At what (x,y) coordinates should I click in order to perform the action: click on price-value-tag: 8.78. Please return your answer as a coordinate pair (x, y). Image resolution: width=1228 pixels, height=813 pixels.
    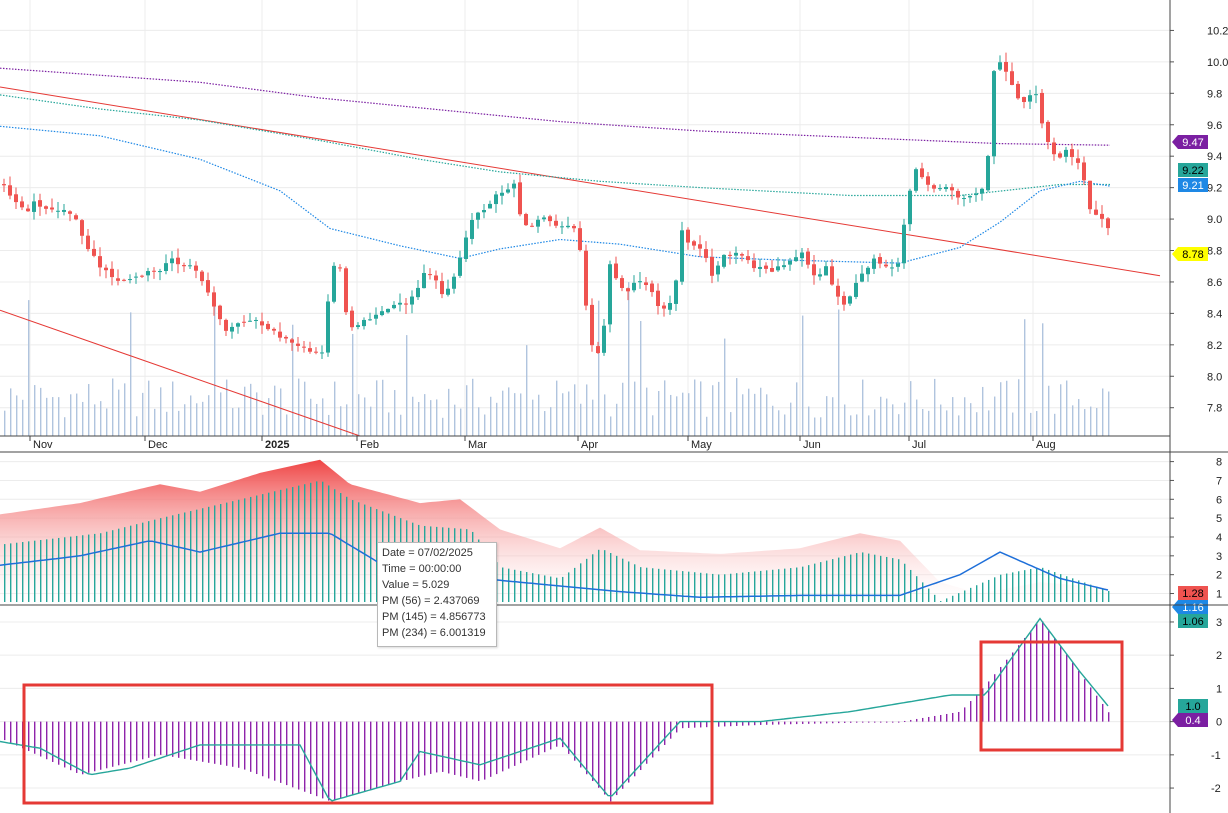
    Looking at the image, I should click on (1190, 254).